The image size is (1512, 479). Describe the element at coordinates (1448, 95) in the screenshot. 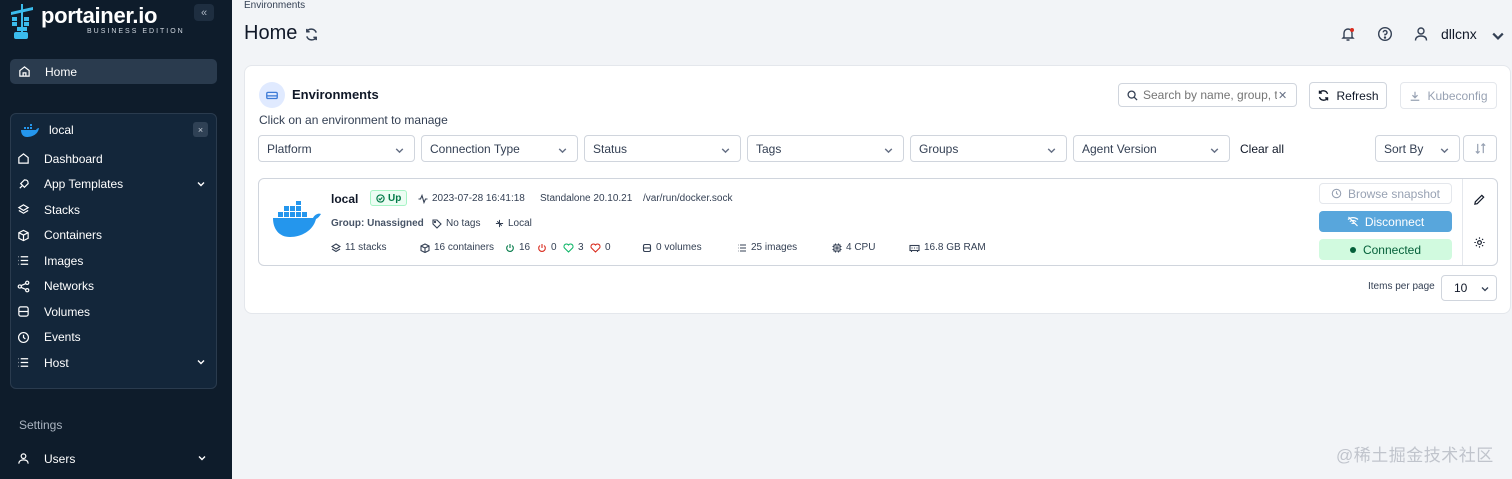

I see `kubeconfig-button: Kubeconfig` at that location.